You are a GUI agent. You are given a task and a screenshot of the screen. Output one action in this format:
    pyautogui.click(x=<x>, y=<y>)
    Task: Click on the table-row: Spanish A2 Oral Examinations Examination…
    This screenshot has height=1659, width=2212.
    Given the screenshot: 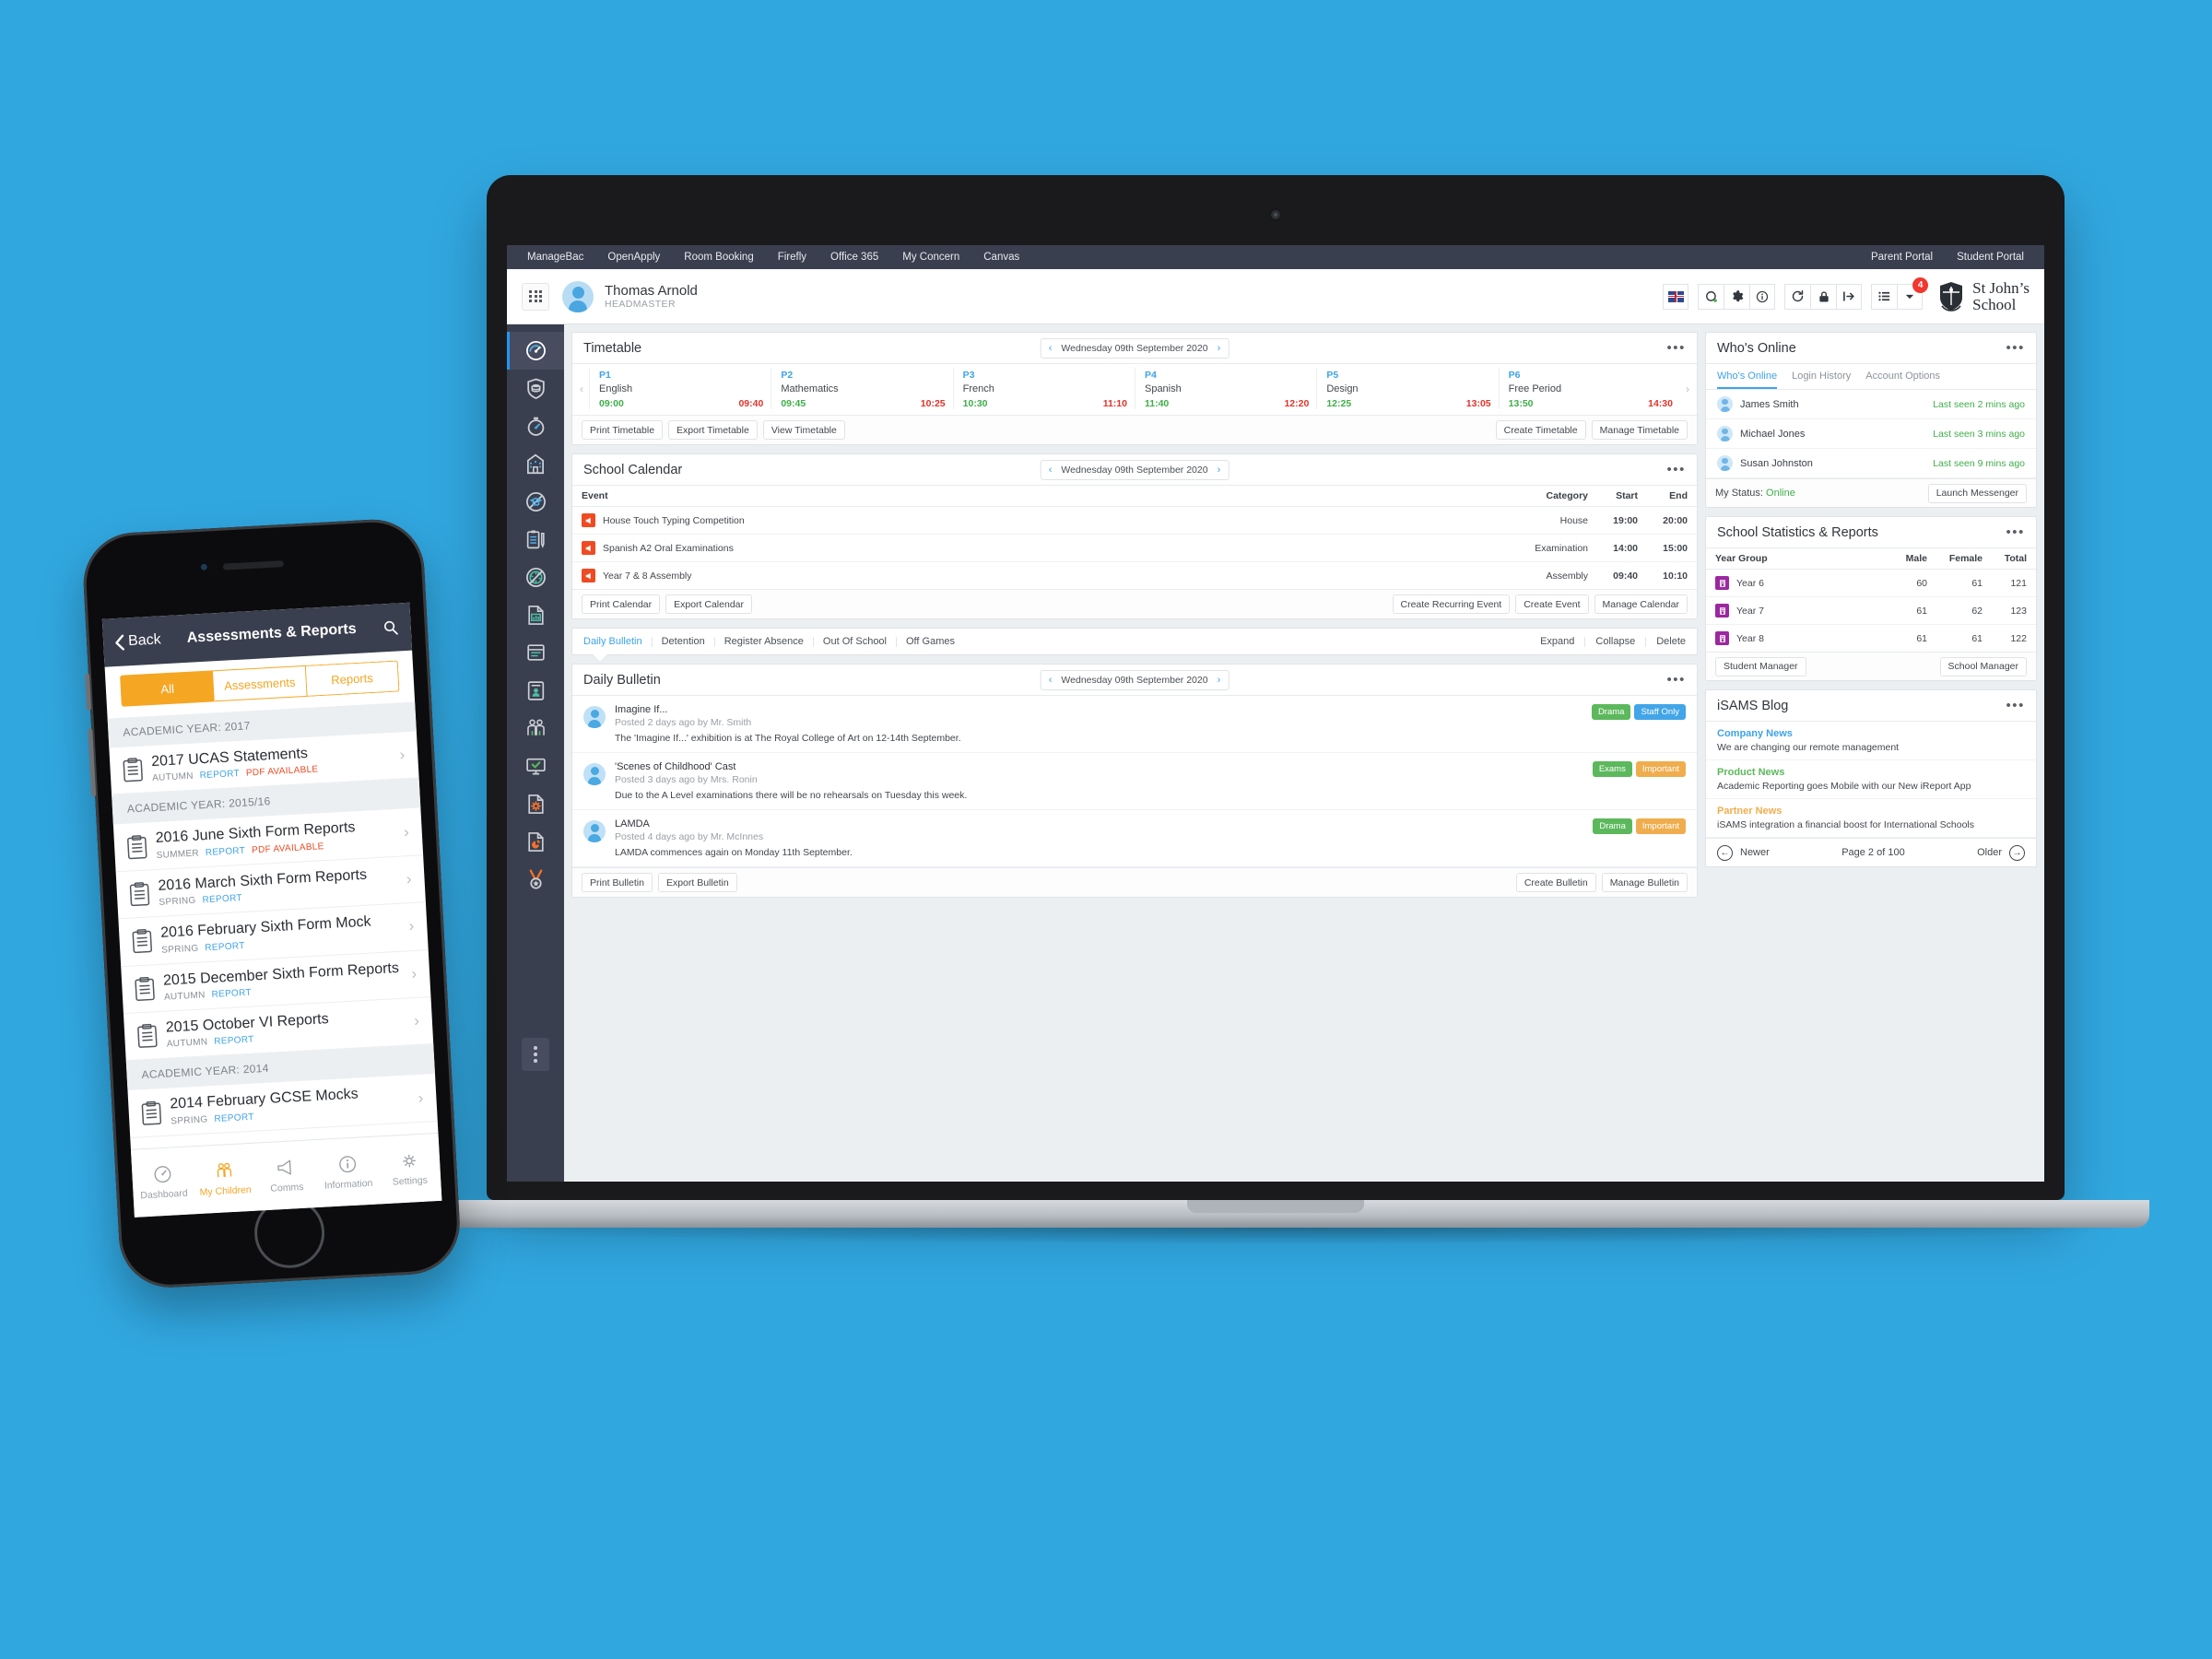 What is the action you would take?
    pyautogui.click(x=1134, y=548)
    